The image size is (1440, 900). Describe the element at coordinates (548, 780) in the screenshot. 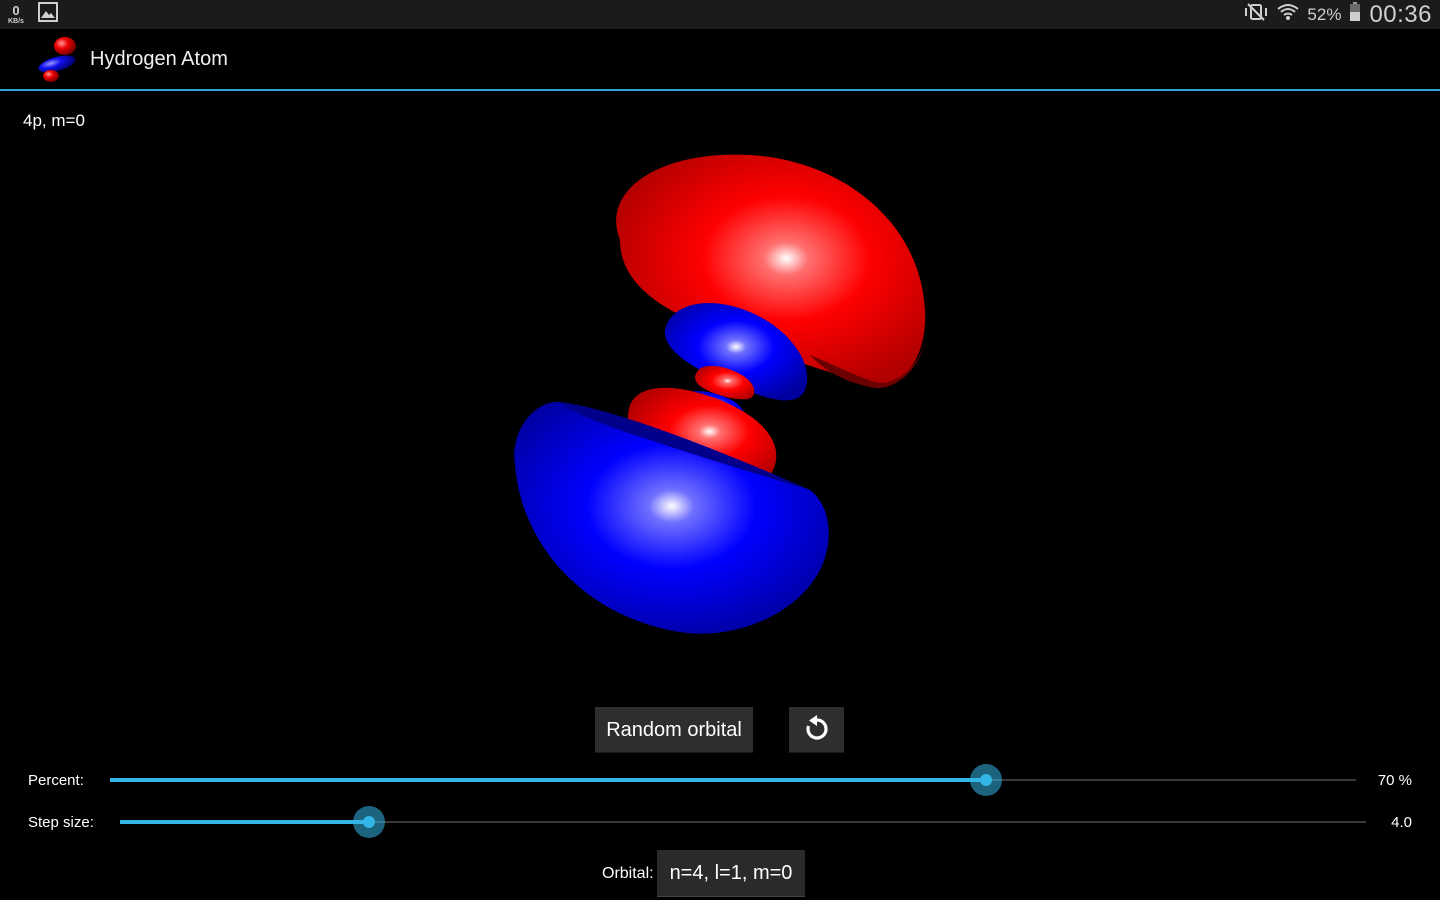

I see `percent-slider-fill` at that location.